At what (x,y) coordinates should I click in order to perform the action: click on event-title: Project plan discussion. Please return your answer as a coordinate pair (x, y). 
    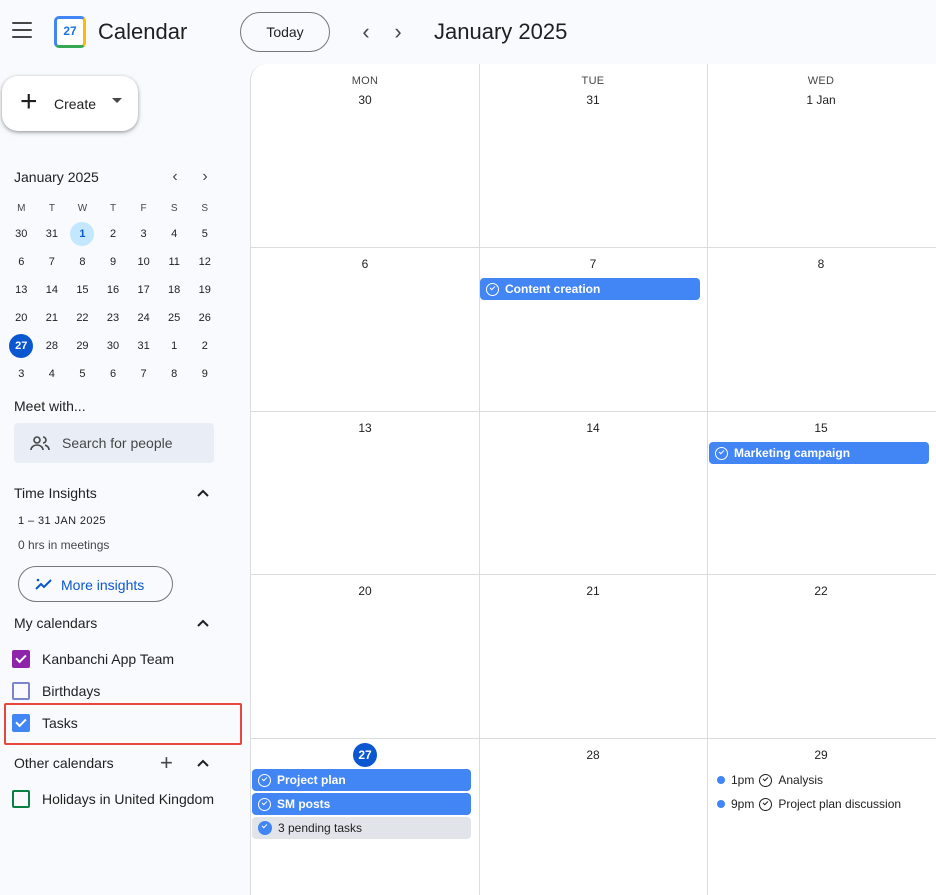
    Looking at the image, I should click on (840, 804).